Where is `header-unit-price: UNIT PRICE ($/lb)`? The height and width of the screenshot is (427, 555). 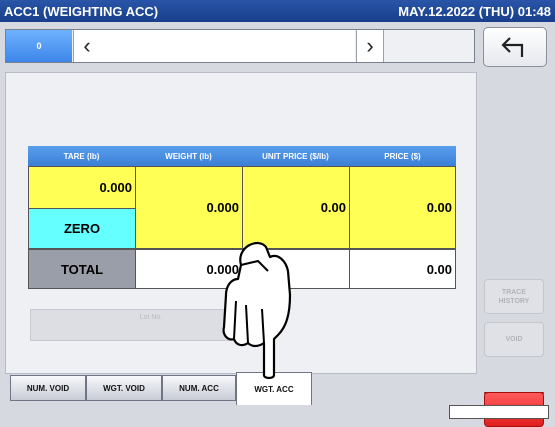 header-unit-price: UNIT PRICE ($/lb) is located at coordinates (296, 156).